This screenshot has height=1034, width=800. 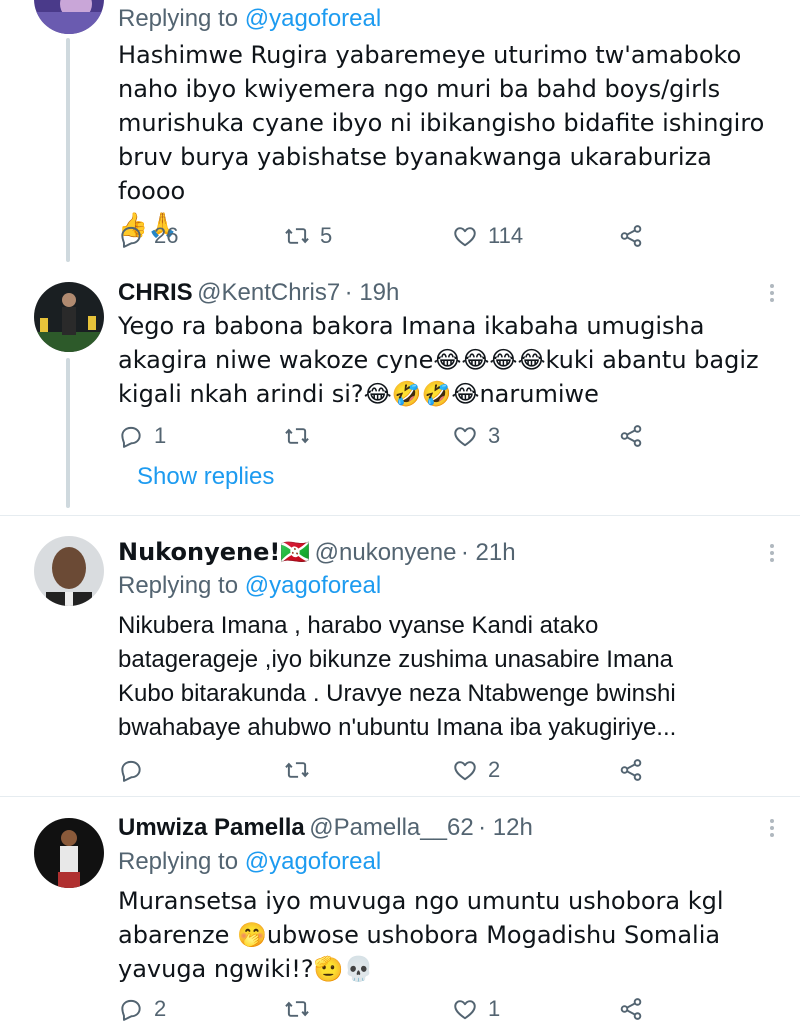 I want to click on reply-button, so click(x=136, y=770).